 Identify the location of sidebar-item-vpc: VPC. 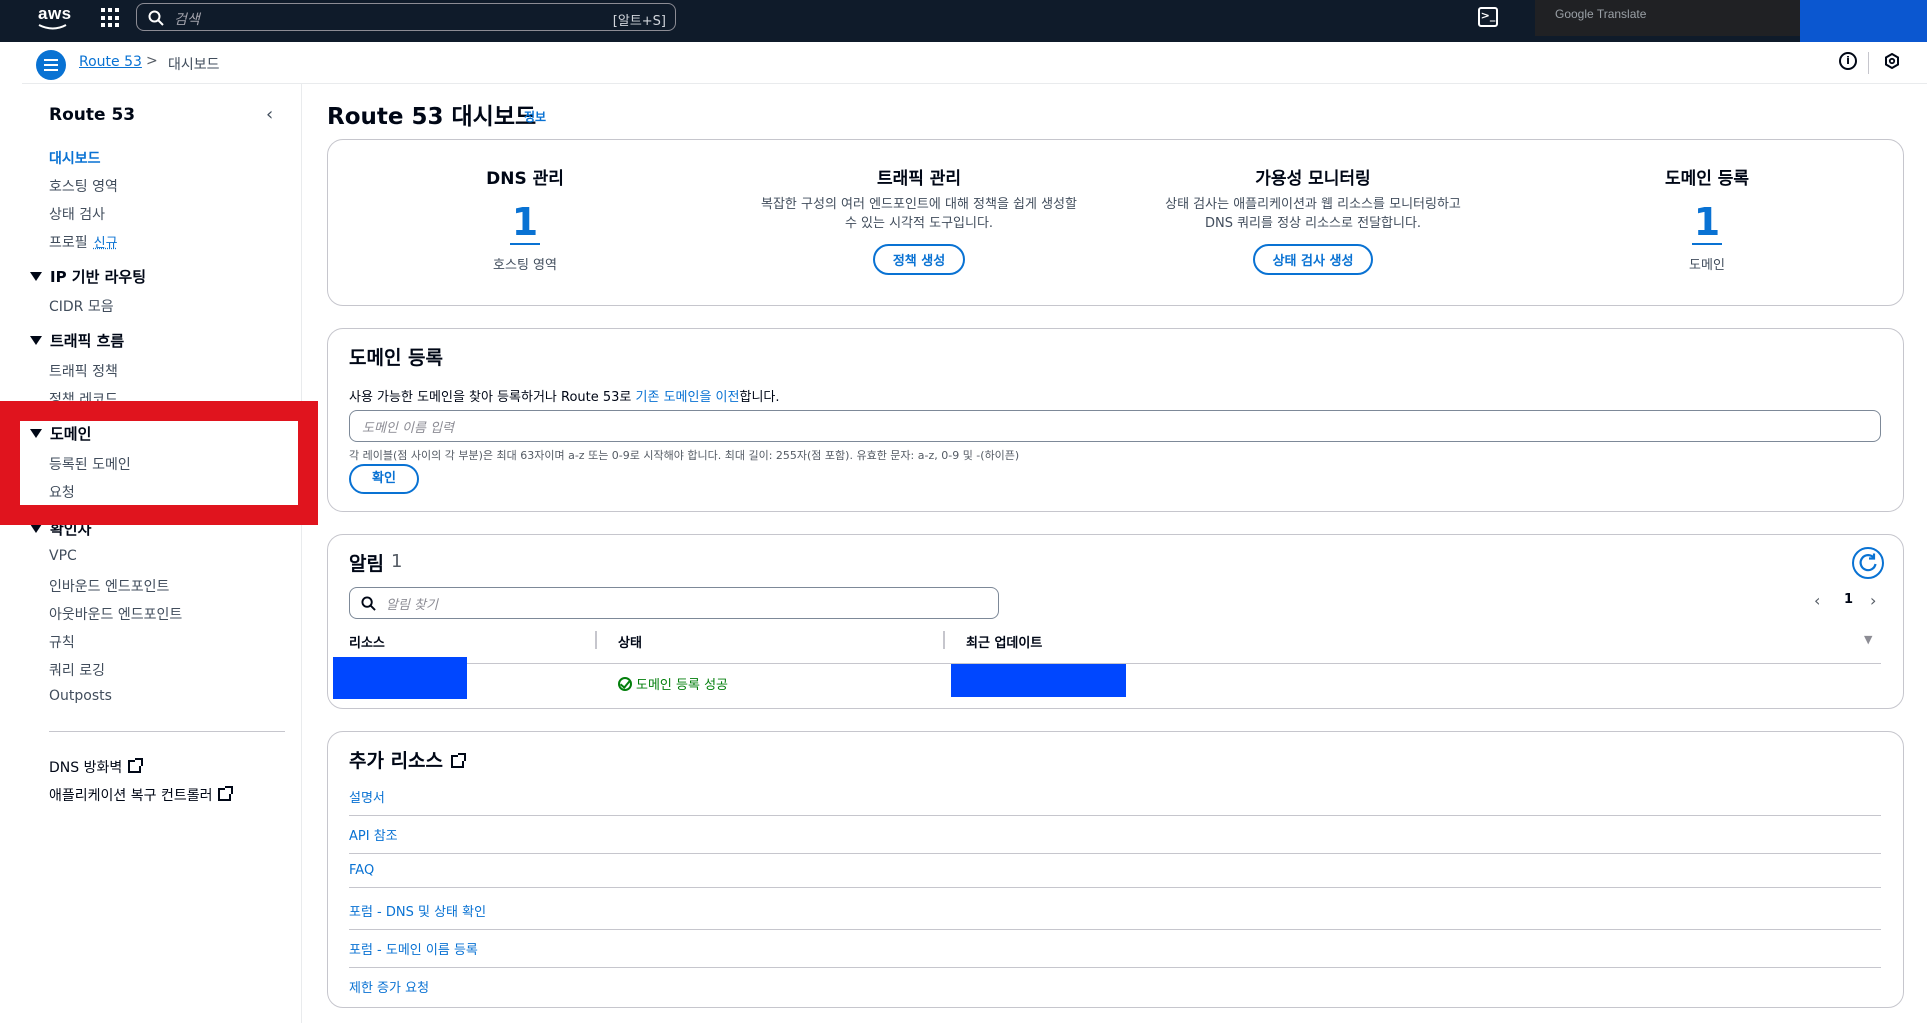
(63, 556).